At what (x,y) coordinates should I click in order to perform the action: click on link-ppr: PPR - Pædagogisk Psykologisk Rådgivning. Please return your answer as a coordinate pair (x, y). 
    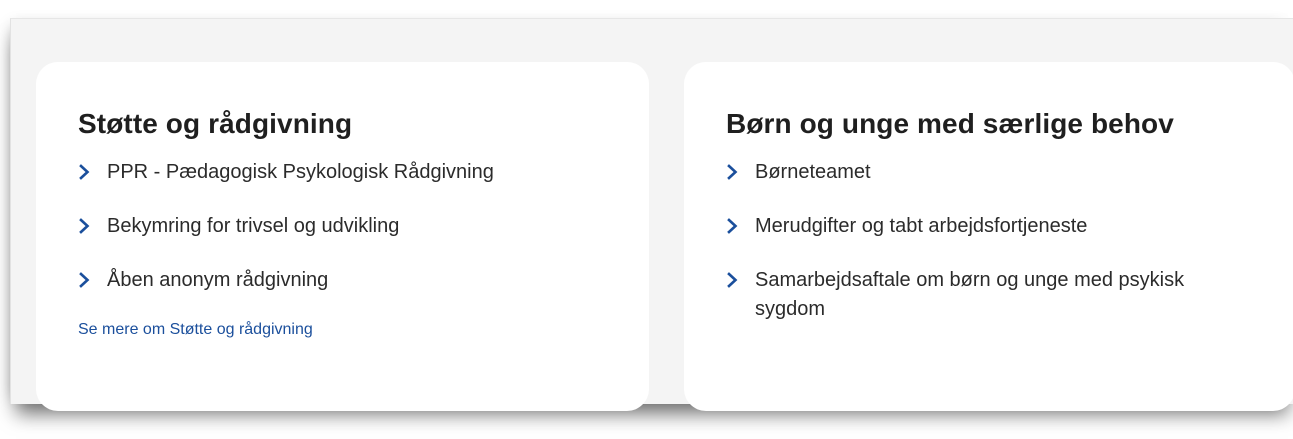
    Looking at the image, I should click on (363, 172).